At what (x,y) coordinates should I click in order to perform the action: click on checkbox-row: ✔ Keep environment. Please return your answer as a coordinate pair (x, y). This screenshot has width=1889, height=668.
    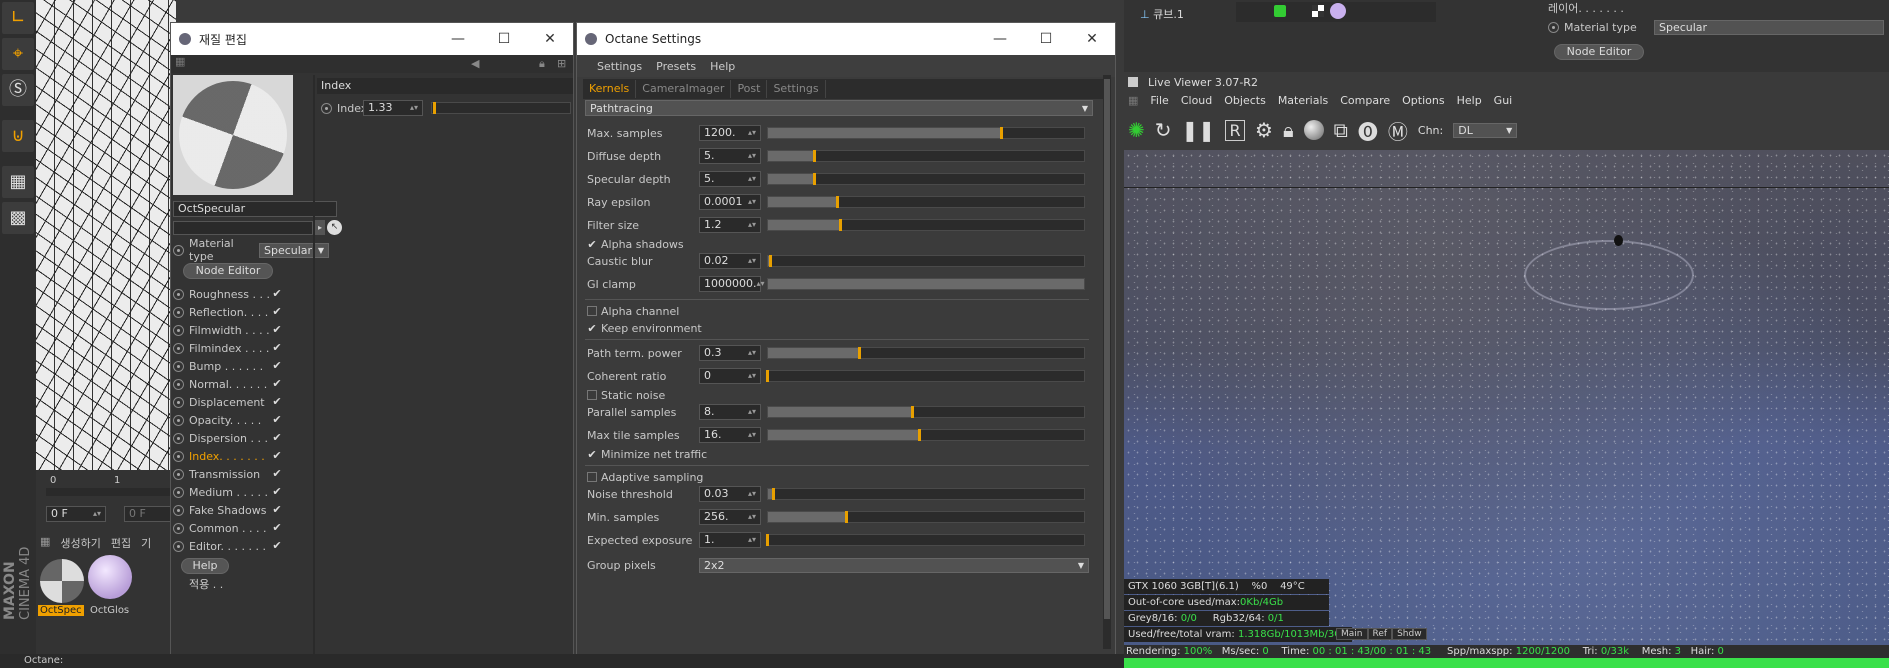
    Looking at the image, I should click on (847, 328).